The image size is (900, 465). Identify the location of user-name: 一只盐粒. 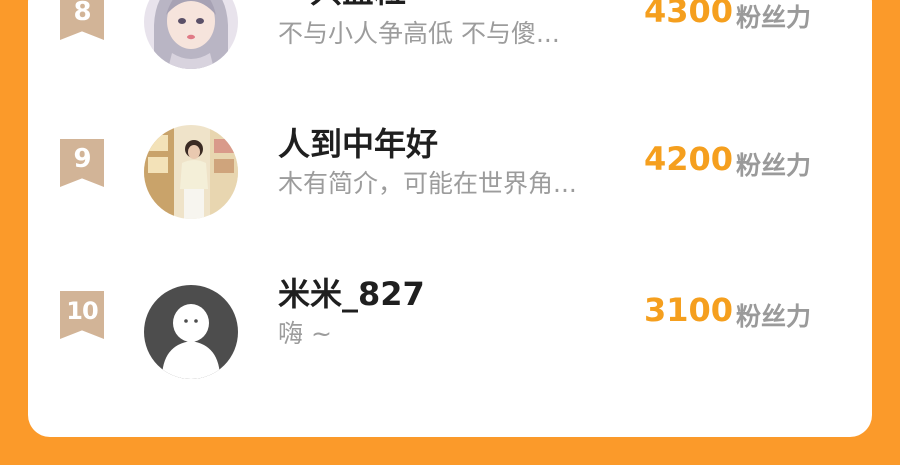
(342, 6).